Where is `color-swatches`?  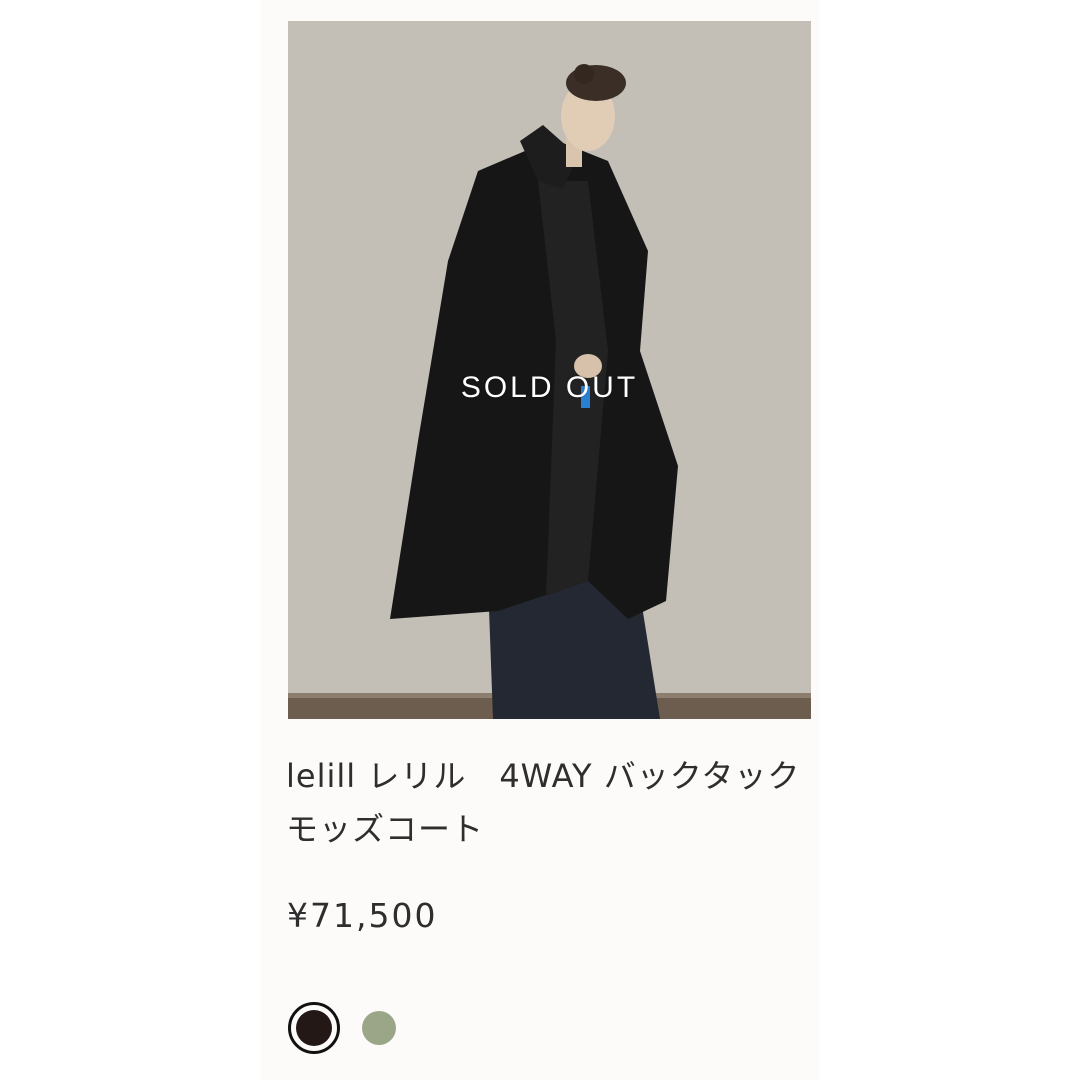 color-swatches is located at coordinates (342, 1028).